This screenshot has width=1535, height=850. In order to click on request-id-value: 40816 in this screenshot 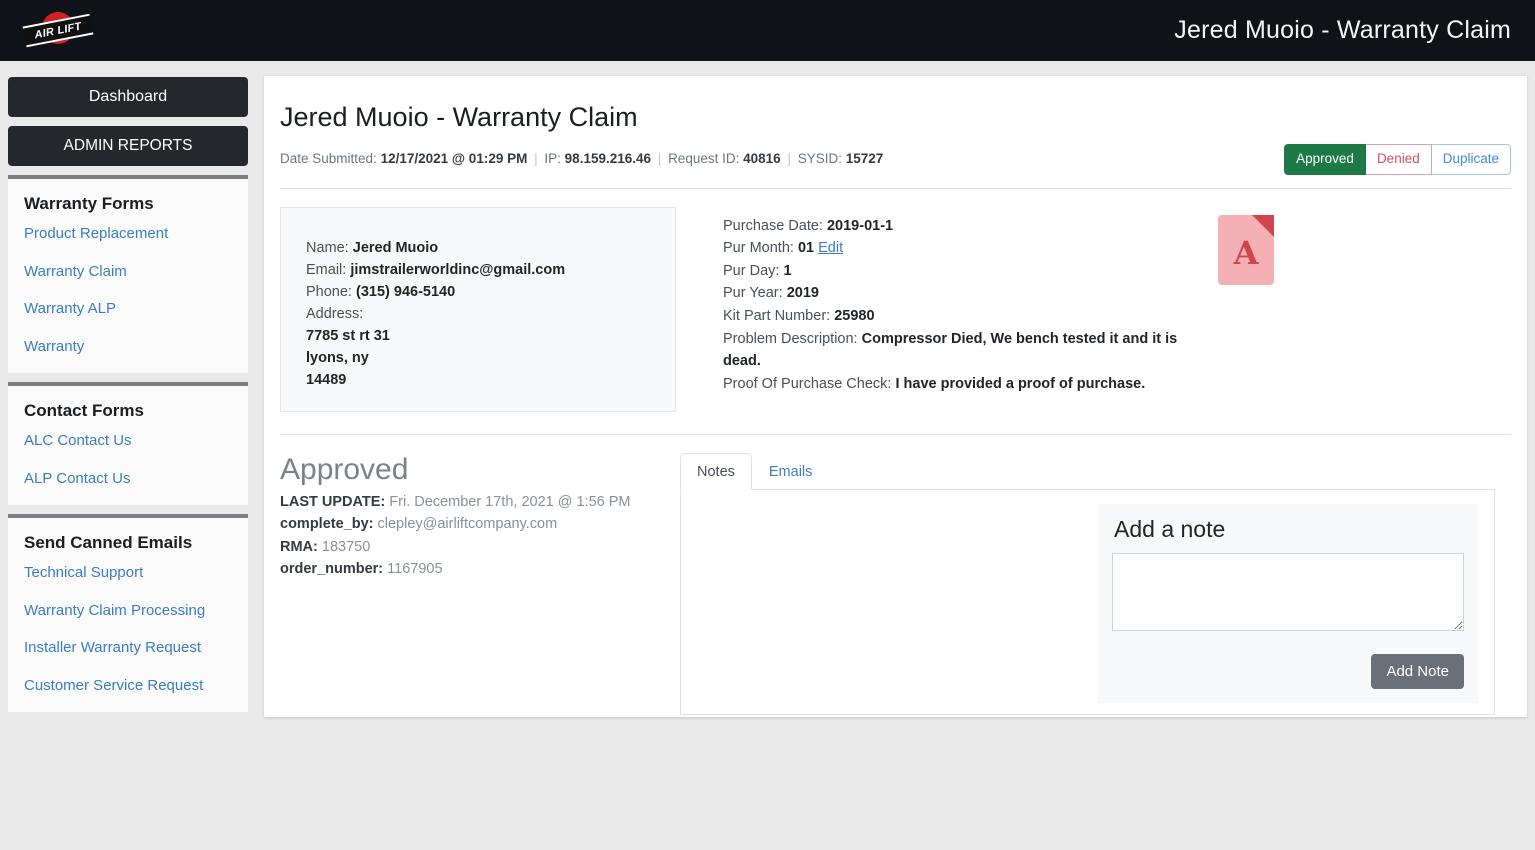, I will do `click(762, 158)`.